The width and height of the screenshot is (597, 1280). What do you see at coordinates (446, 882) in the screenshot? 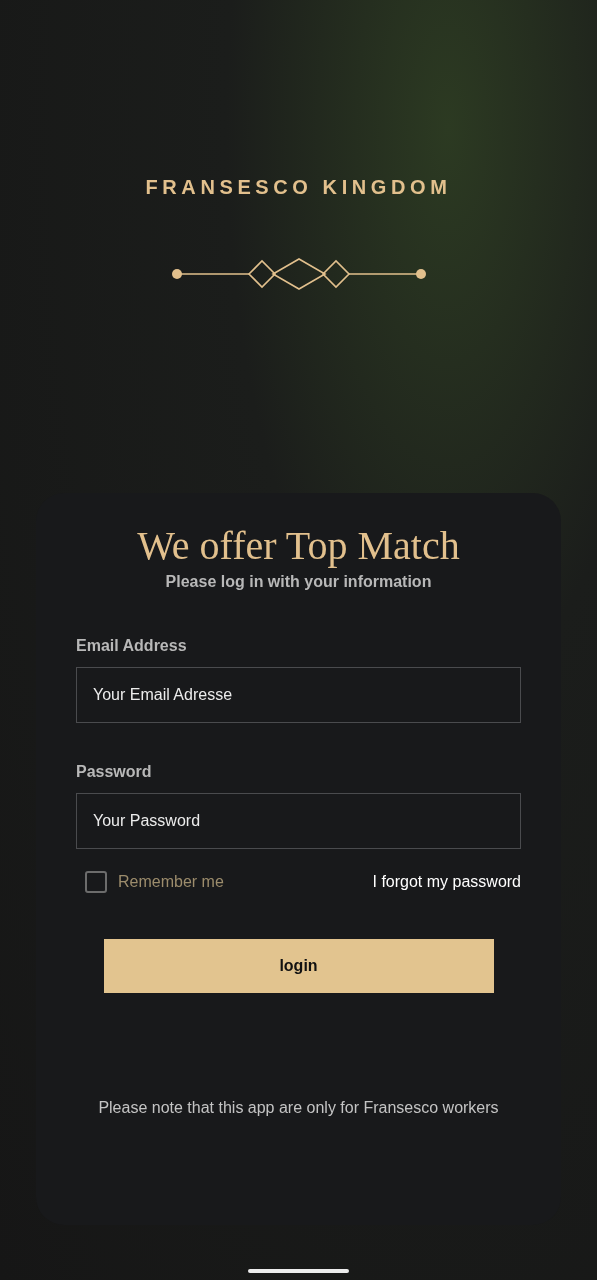
I see `forgot-password-link: I forgot my password` at bounding box center [446, 882].